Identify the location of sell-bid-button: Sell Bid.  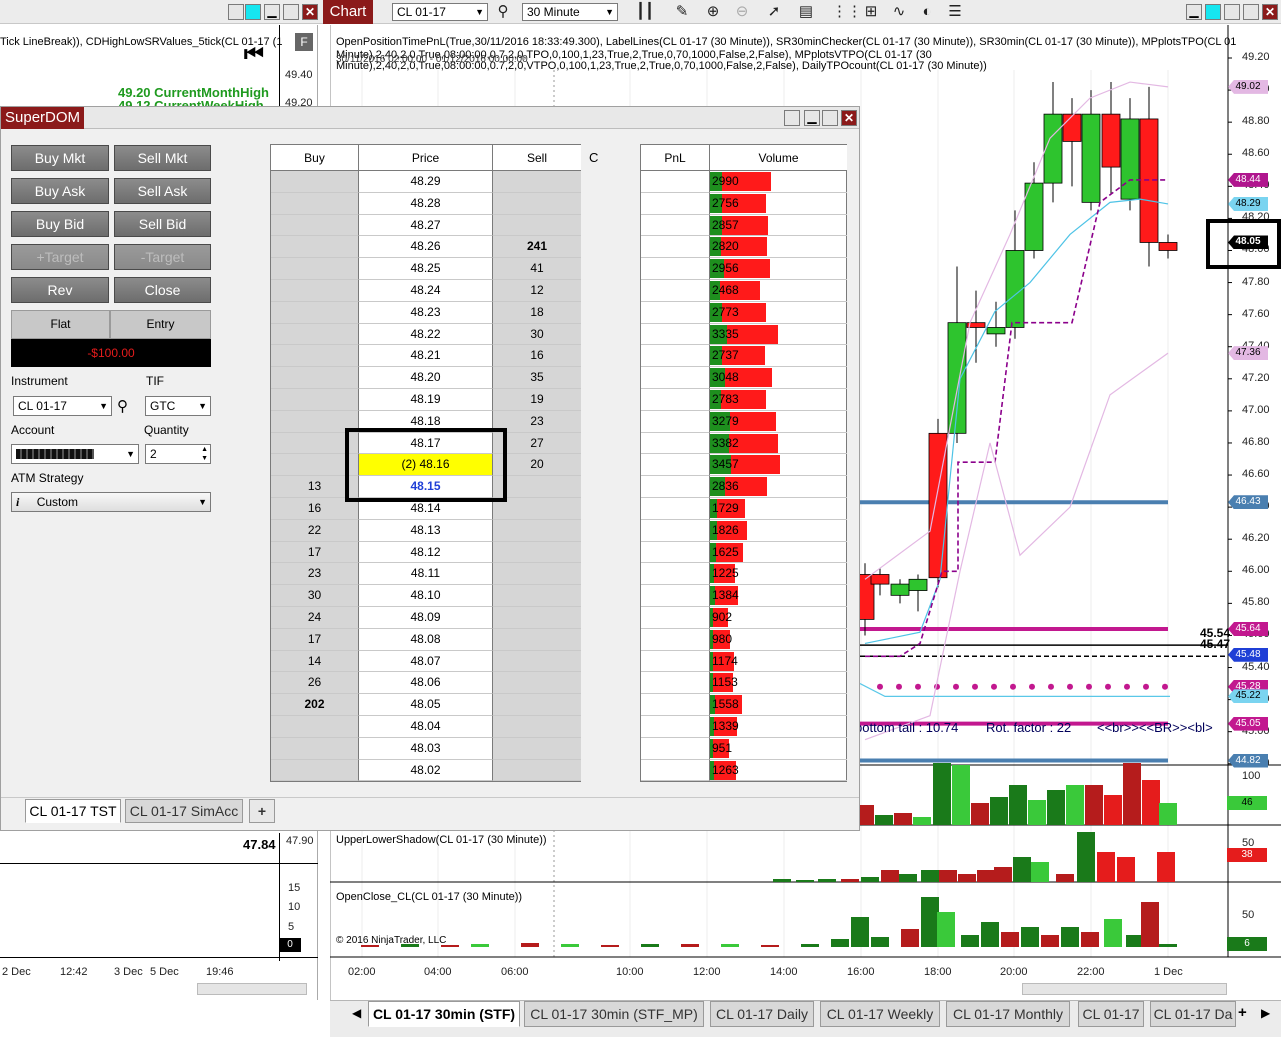
(162, 224).